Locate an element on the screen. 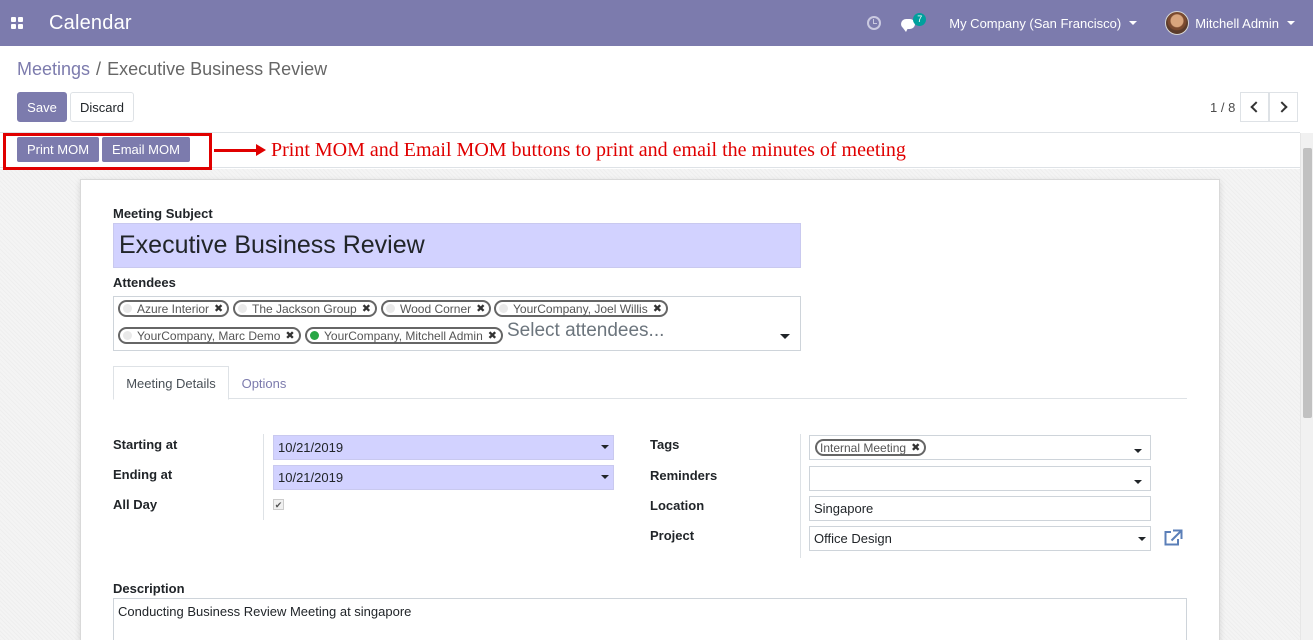 This screenshot has height=640, width=1313. company-name: My Company (San Francisco) is located at coordinates (1035, 23).